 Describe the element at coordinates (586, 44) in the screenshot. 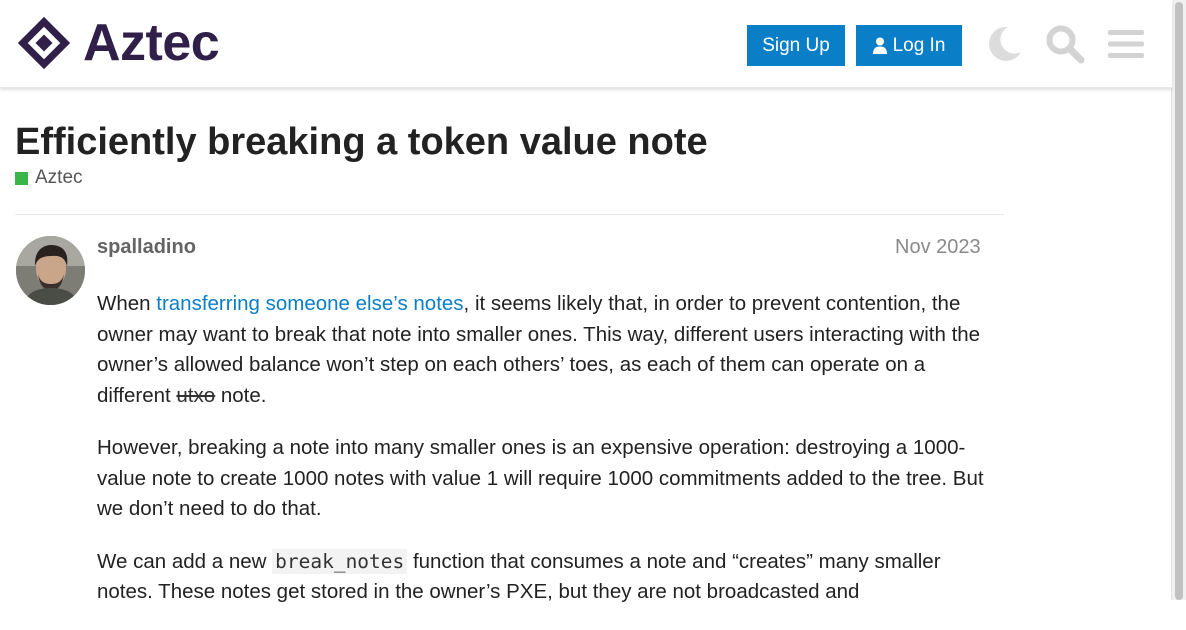

I see `site-header: Aztec Sign Up Log In` at that location.